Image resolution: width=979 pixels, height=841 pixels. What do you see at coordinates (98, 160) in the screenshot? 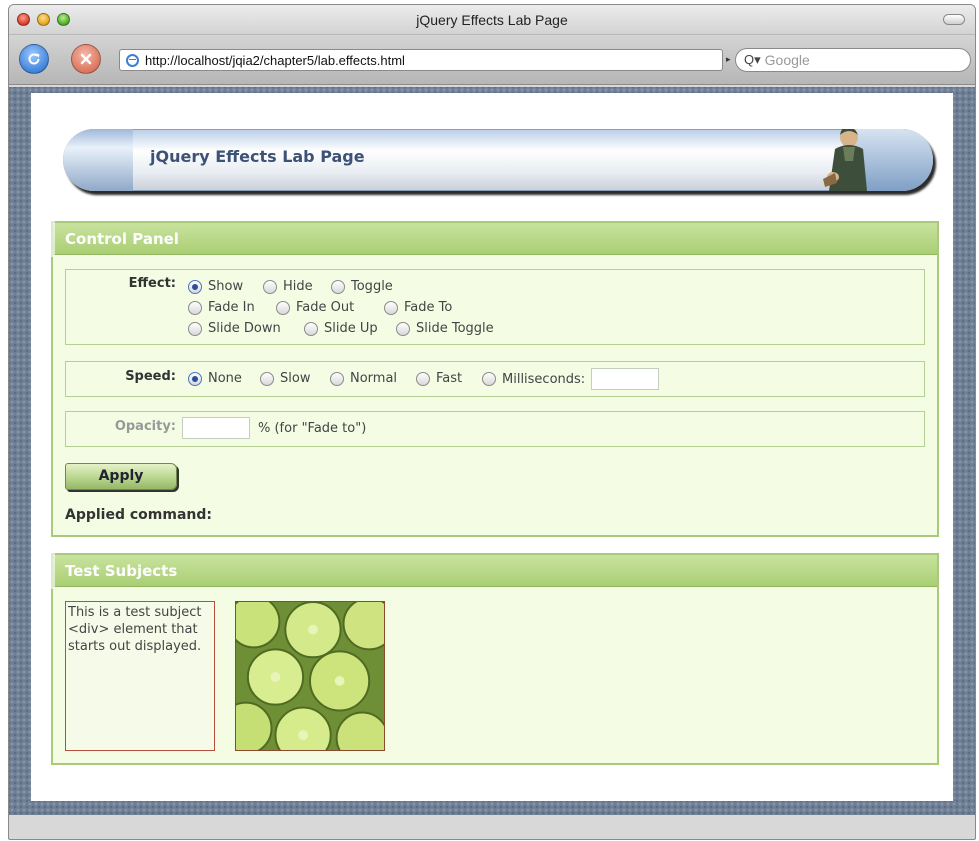
I see `banner-left-cap` at bounding box center [98, 160].